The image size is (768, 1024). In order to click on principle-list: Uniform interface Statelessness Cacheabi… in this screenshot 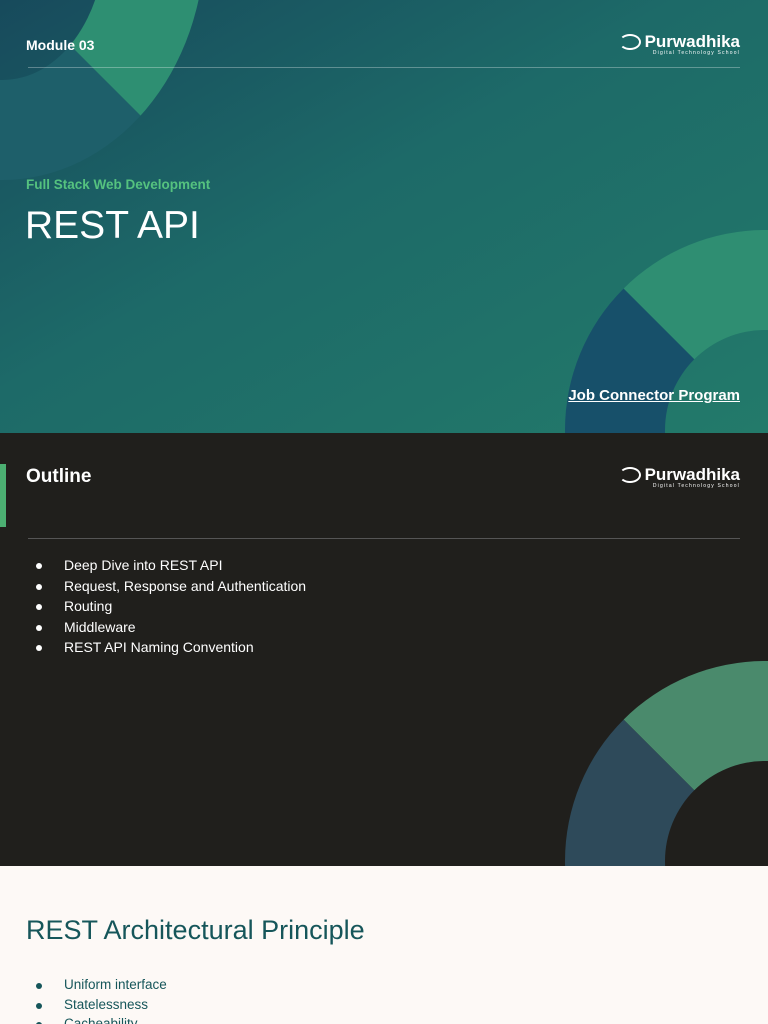, I will do `click(96, 999)`.